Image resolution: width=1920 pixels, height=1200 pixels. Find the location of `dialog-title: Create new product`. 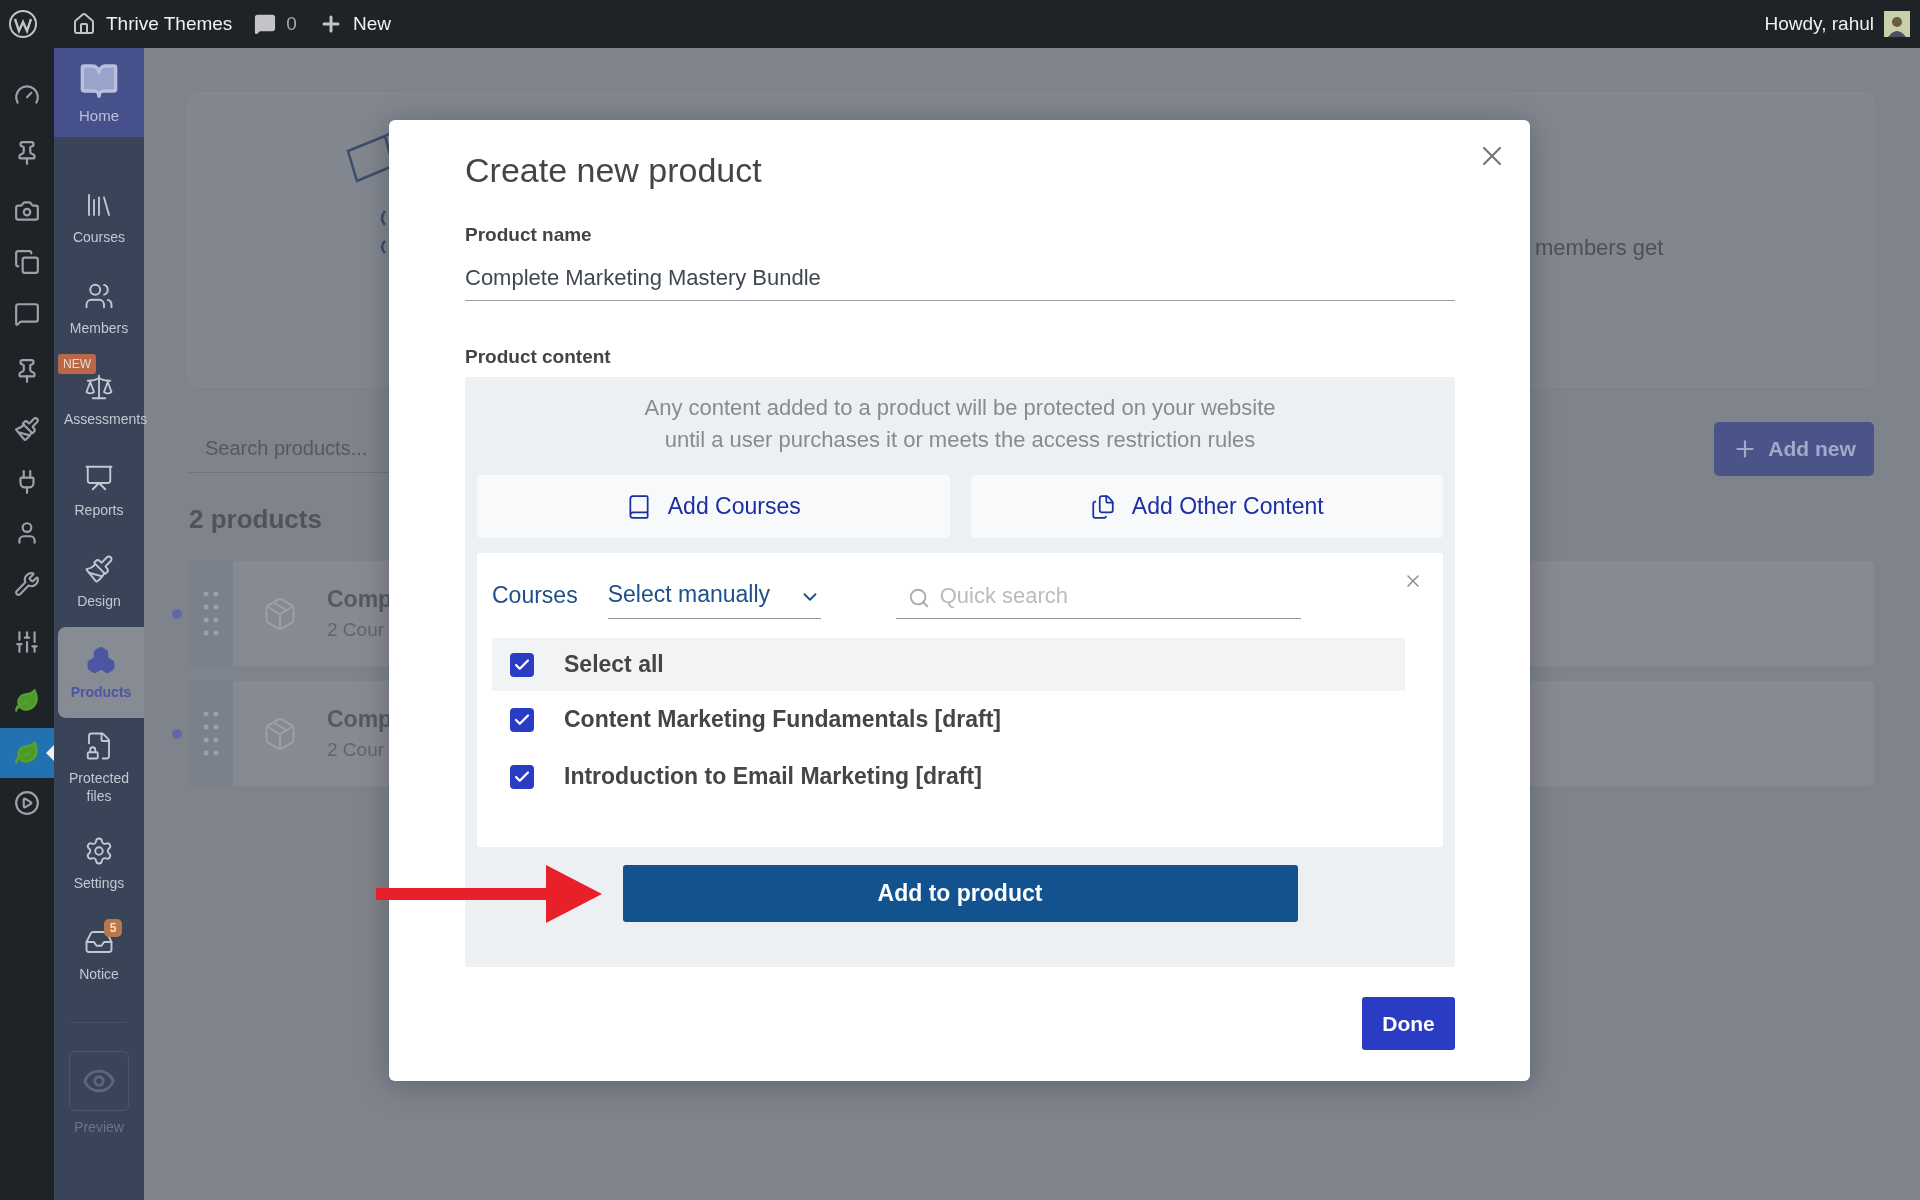

dialog-title: Create new product is located at coordinates (614, 170).